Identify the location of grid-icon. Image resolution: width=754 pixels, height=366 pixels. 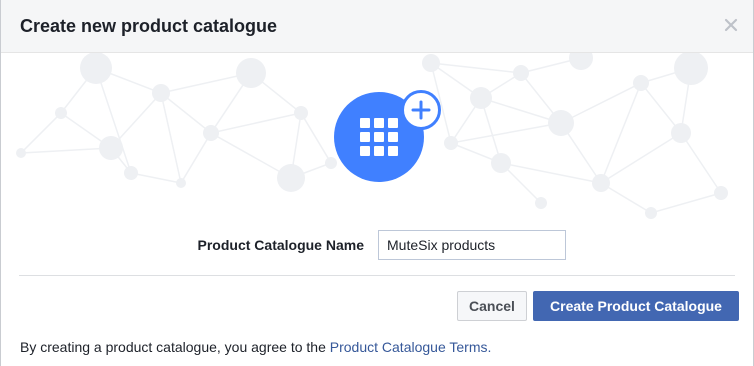
(379, 137).